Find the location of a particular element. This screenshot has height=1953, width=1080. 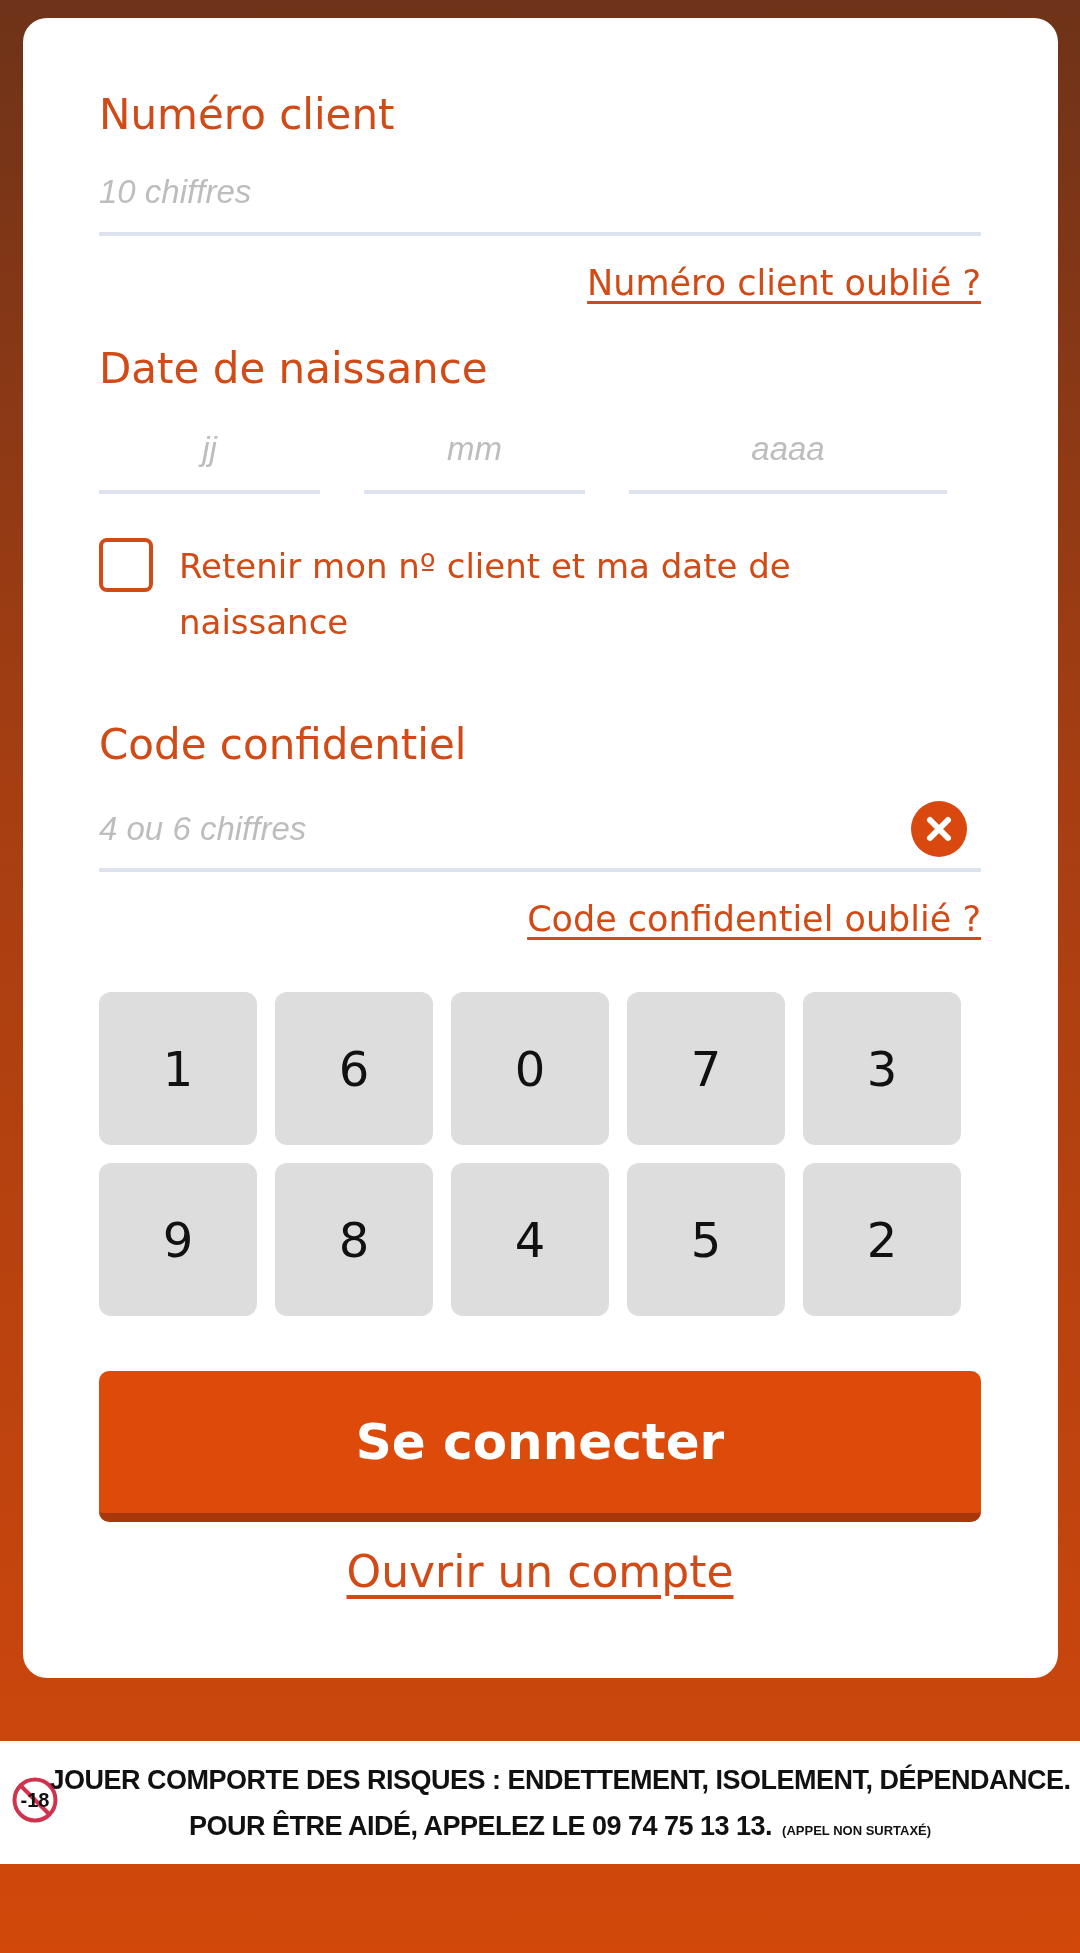

call-note: (APPEL NON SURTAXÉ) is located at coordinates (857, 1830).